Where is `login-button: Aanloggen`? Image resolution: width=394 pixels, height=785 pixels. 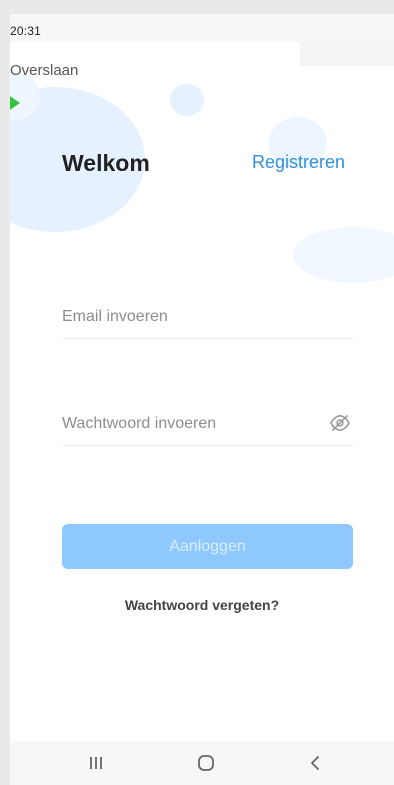 login-button: Aanloggen is located at coordinates (207, 546).